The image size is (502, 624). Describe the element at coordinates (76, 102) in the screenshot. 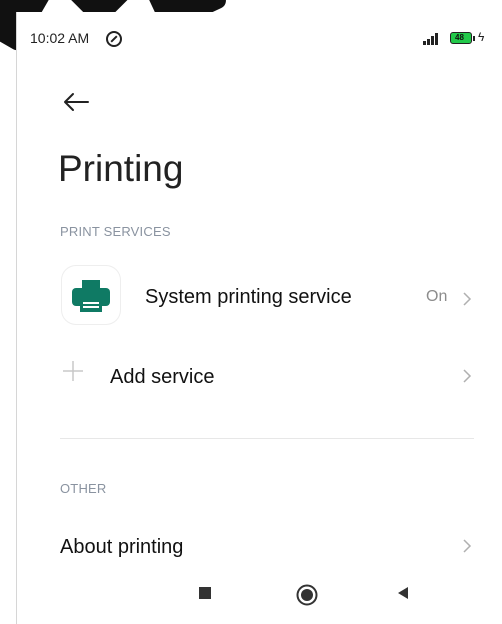

I see `back-arrow-icon` at that location.